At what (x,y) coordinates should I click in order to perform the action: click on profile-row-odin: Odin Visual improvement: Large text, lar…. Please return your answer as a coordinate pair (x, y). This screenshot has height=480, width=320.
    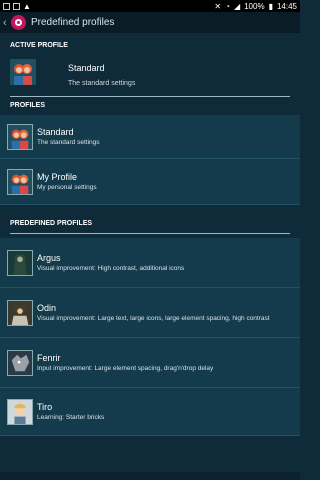
    Looking at the image, I should click on (150, 313).